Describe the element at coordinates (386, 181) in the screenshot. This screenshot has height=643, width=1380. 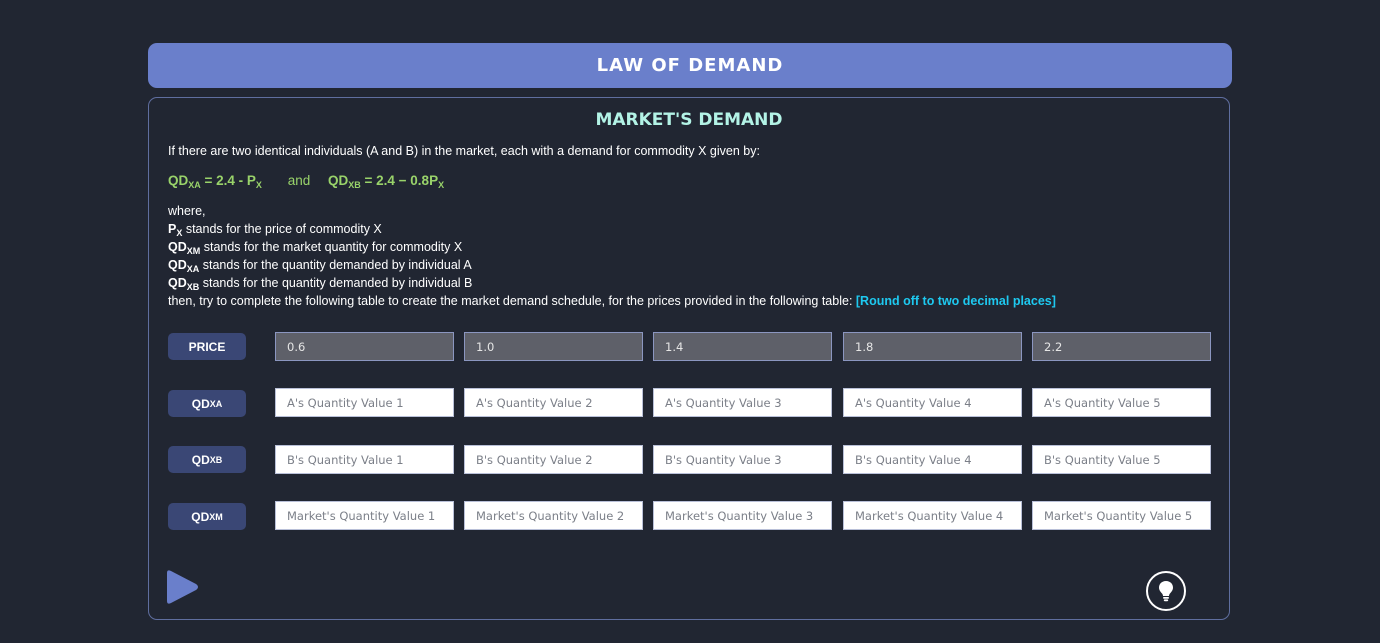
I see `equation-b: QDXB = 2.4 − 0.8PX` at that location.